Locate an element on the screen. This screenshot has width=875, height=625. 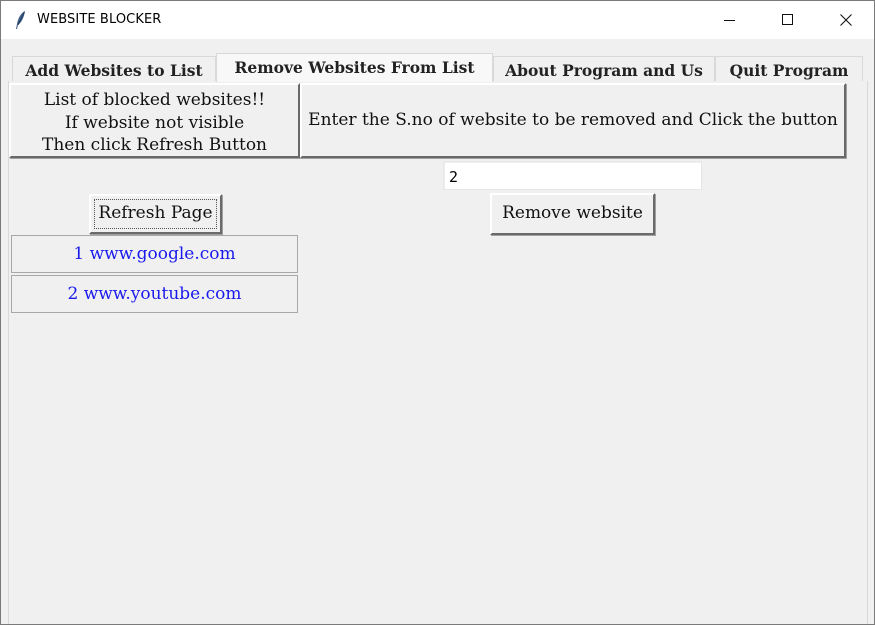
tab-remove-websites: Remove Websites From List is located at coordinates (354, 67).